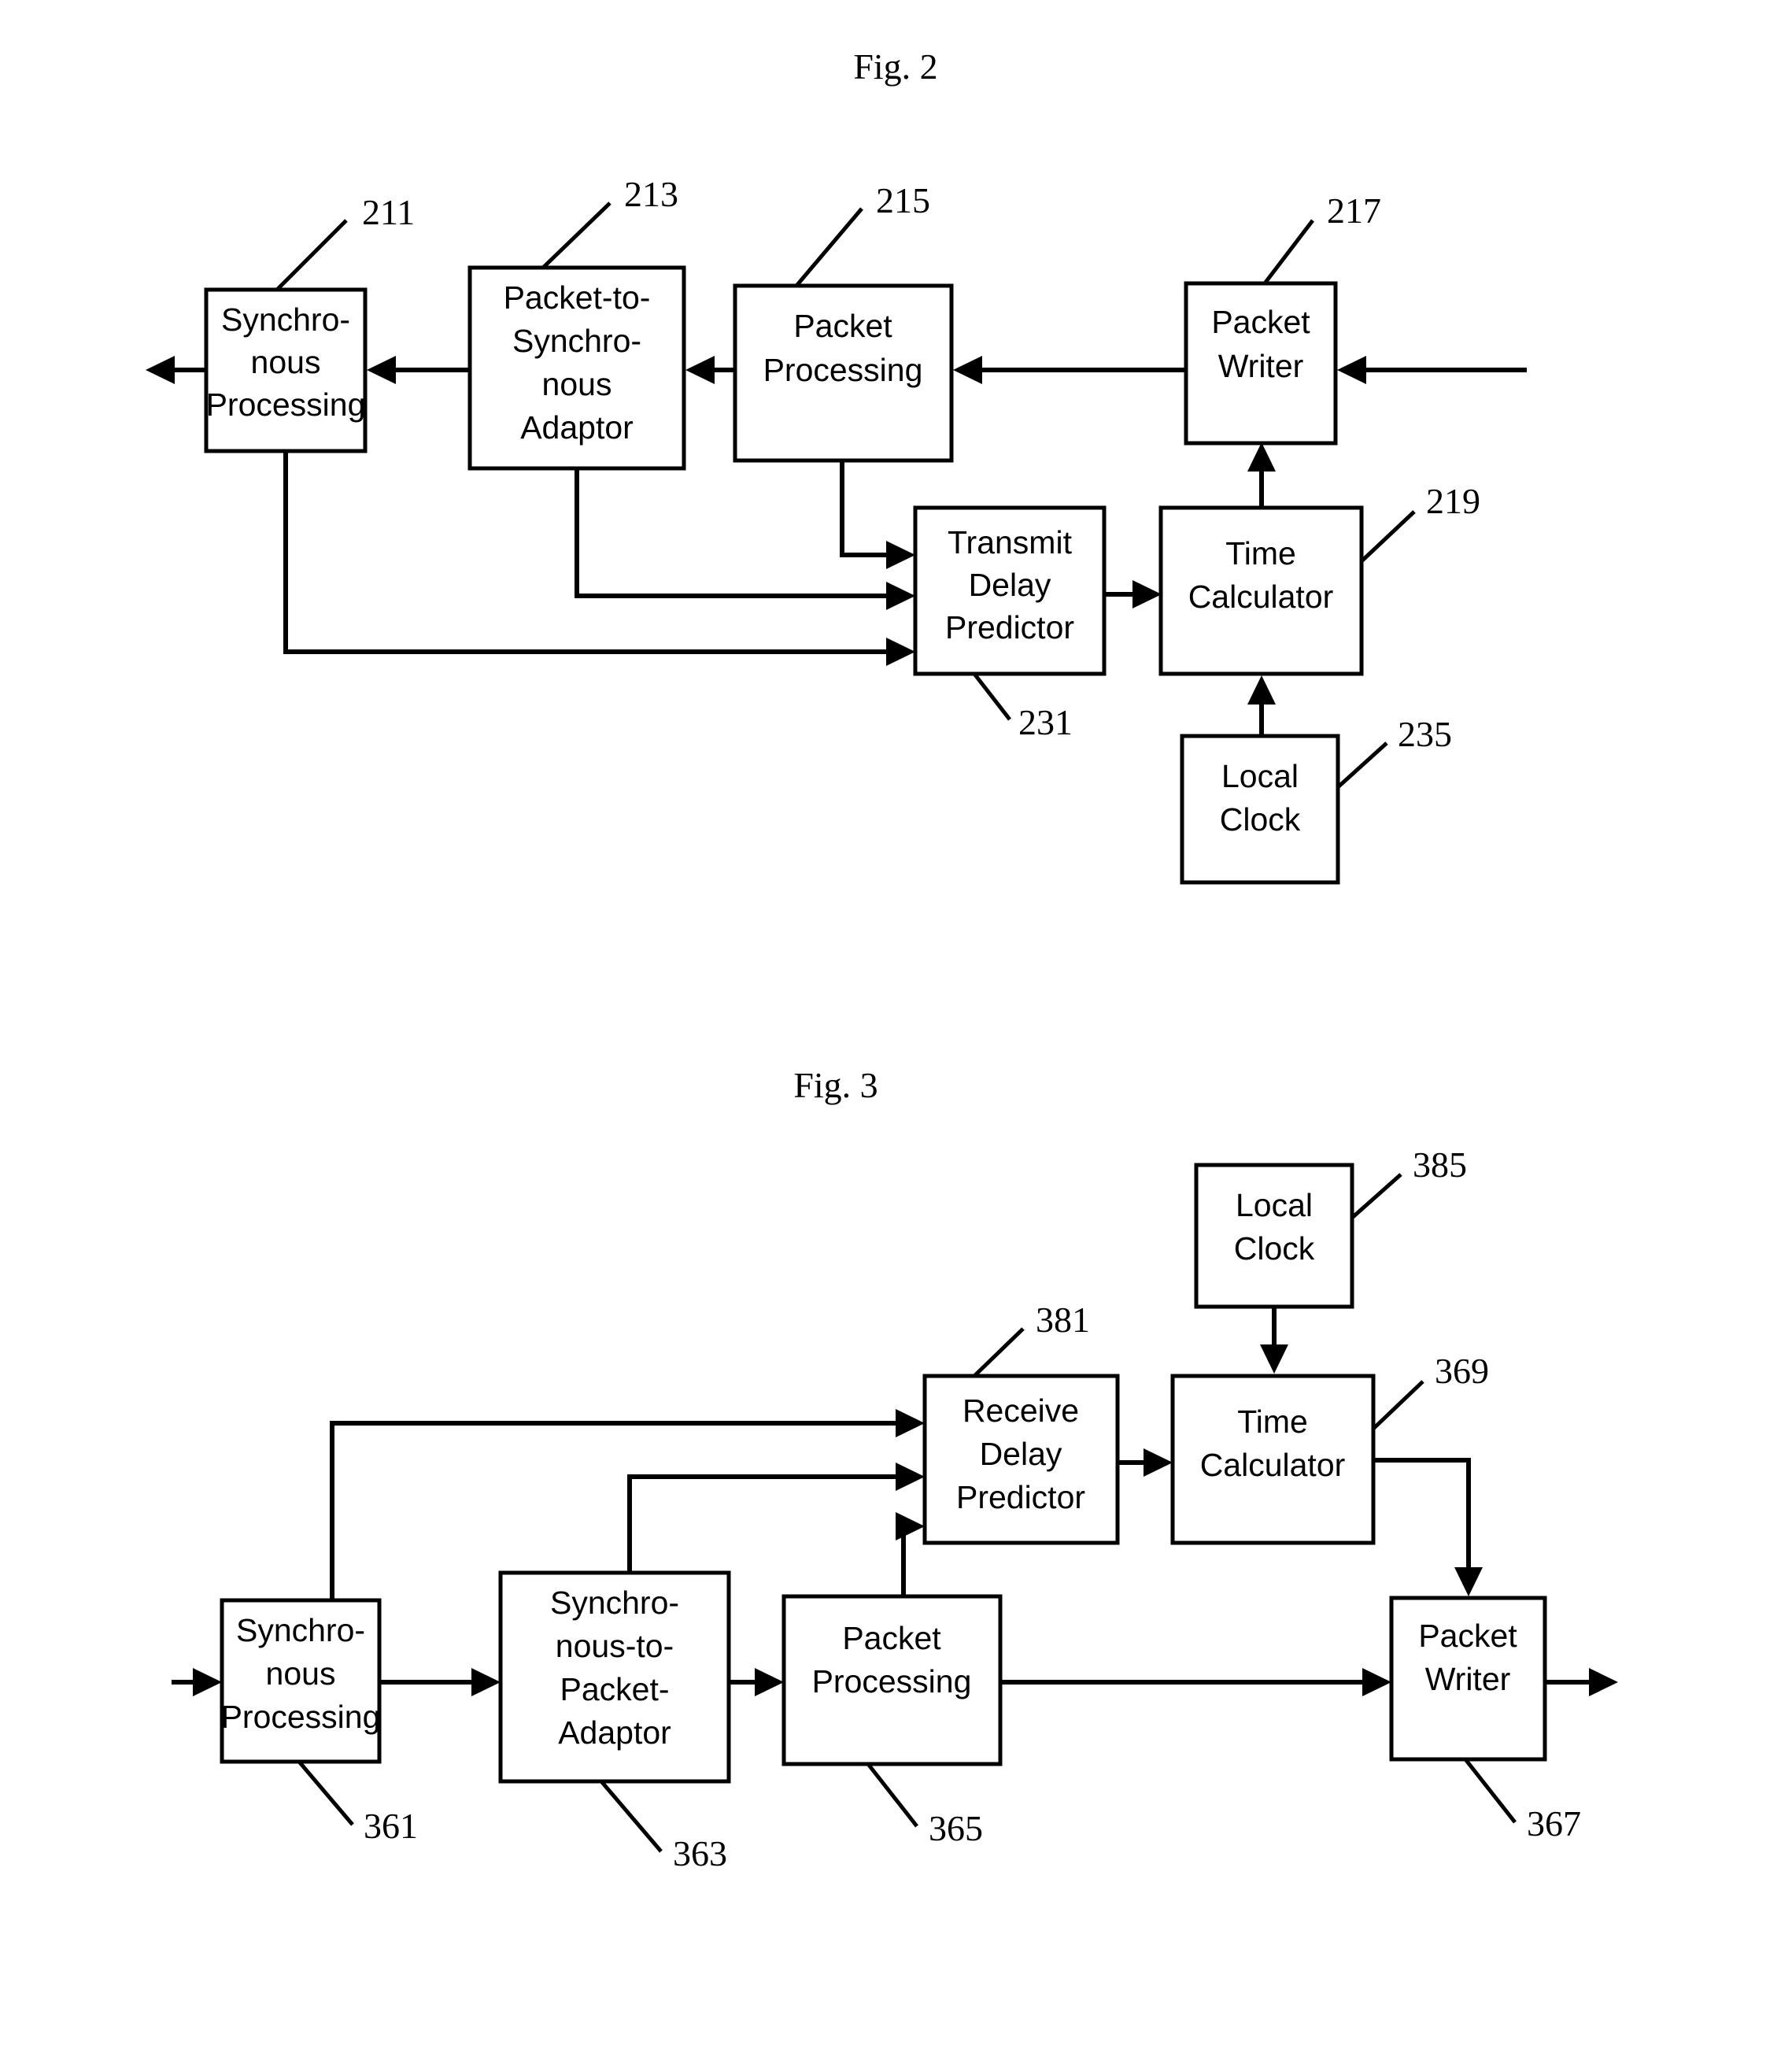 The width and height of the screenshot is (1792, 2060). Describe the element at coordinates (589, 552) in the screenshot. I see `connector-sync-processing-to-tdp` at that location.